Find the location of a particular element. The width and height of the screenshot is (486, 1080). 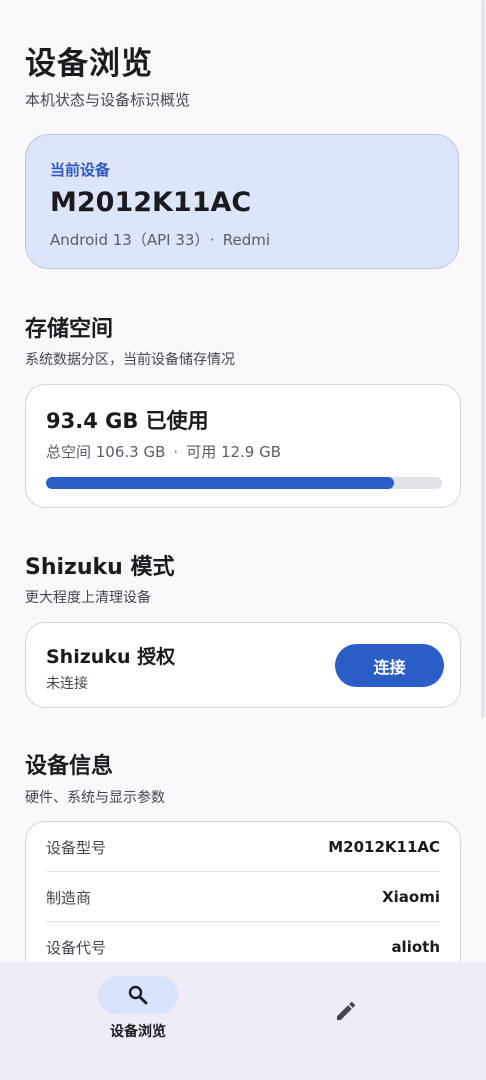

info-row-manufacturer: 制造商 Xiaomi is located at coordinates (243, 897).